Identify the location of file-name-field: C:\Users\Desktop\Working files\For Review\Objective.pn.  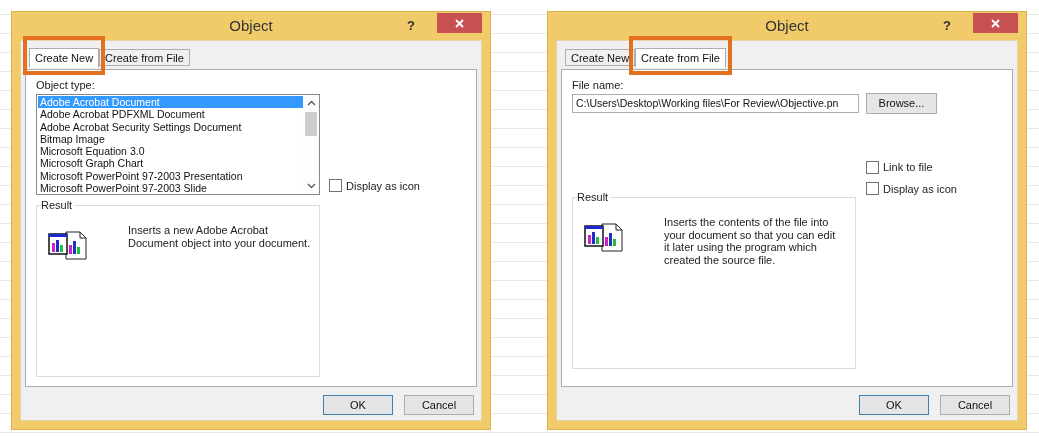
(715, 103).